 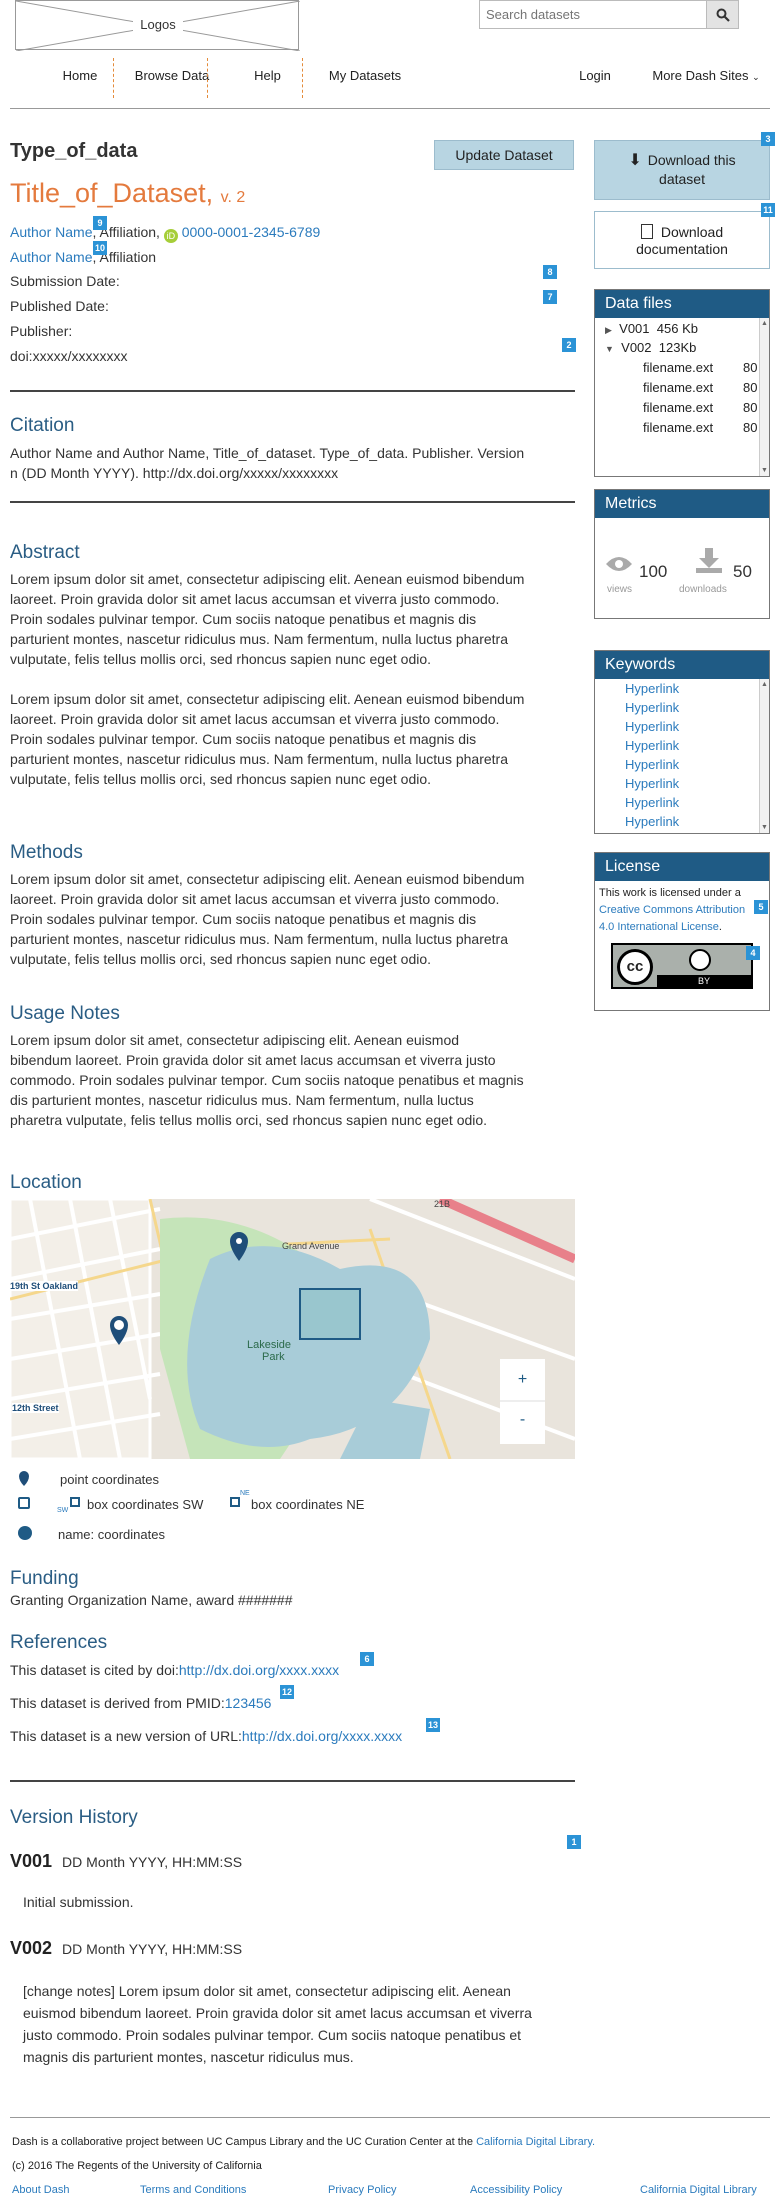 What do you see at coordinates (65, 281) in the screenshot?
I see `submission-date: Submission Date:` at bounding box center [65, 281].